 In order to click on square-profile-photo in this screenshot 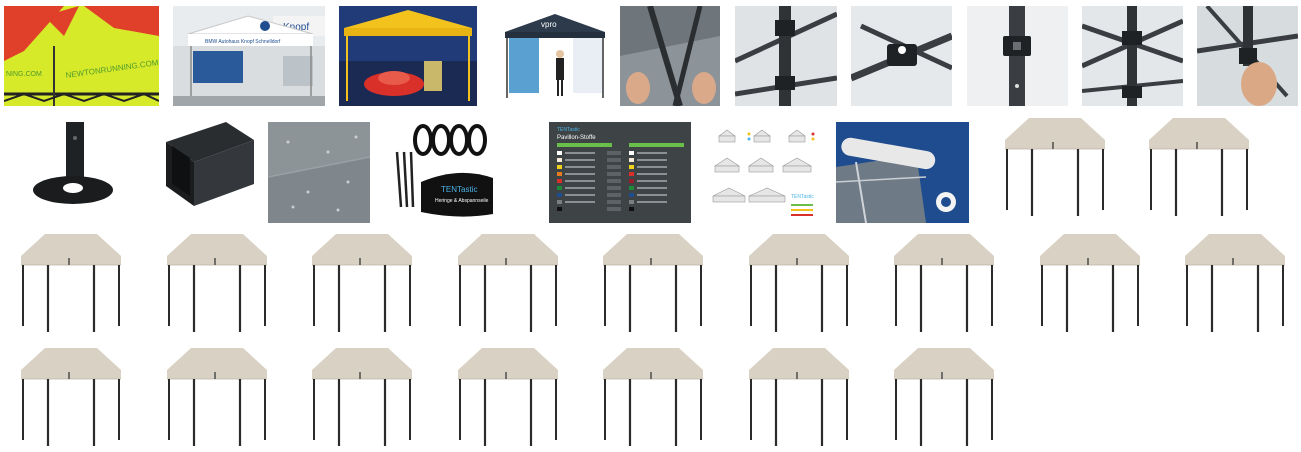, I will do `click(210, 164)`.